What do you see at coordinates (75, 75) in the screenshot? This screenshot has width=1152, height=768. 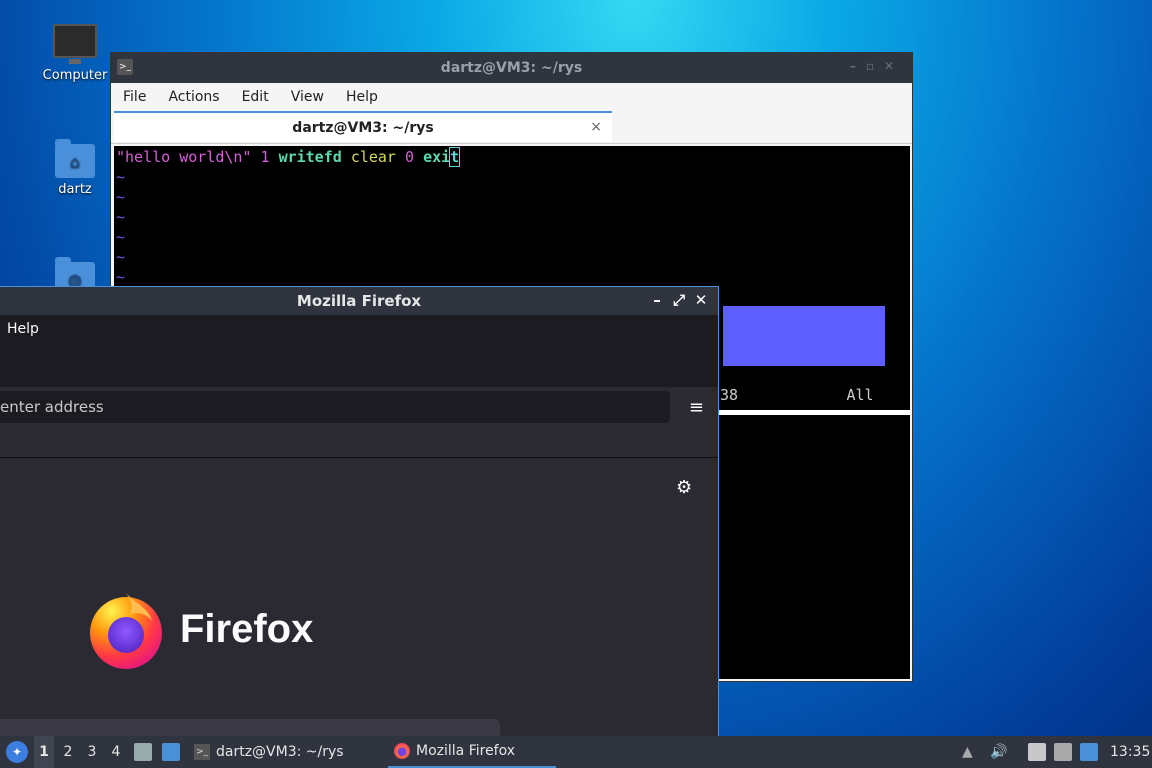 I see `desktop-icon-label: Computer` at bounding box center [75, 75].